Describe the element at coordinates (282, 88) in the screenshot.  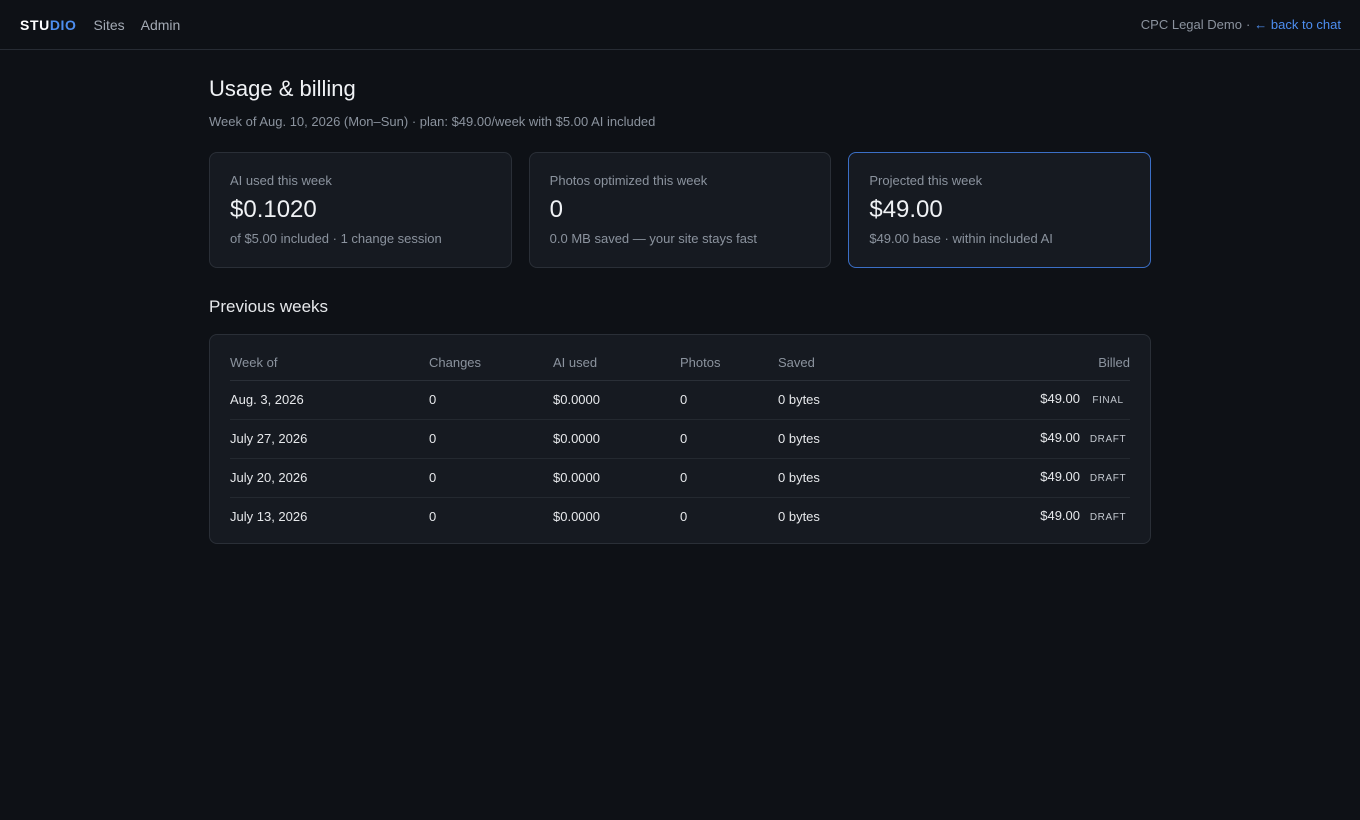
I see `page-title: Usage & billing` at that location.